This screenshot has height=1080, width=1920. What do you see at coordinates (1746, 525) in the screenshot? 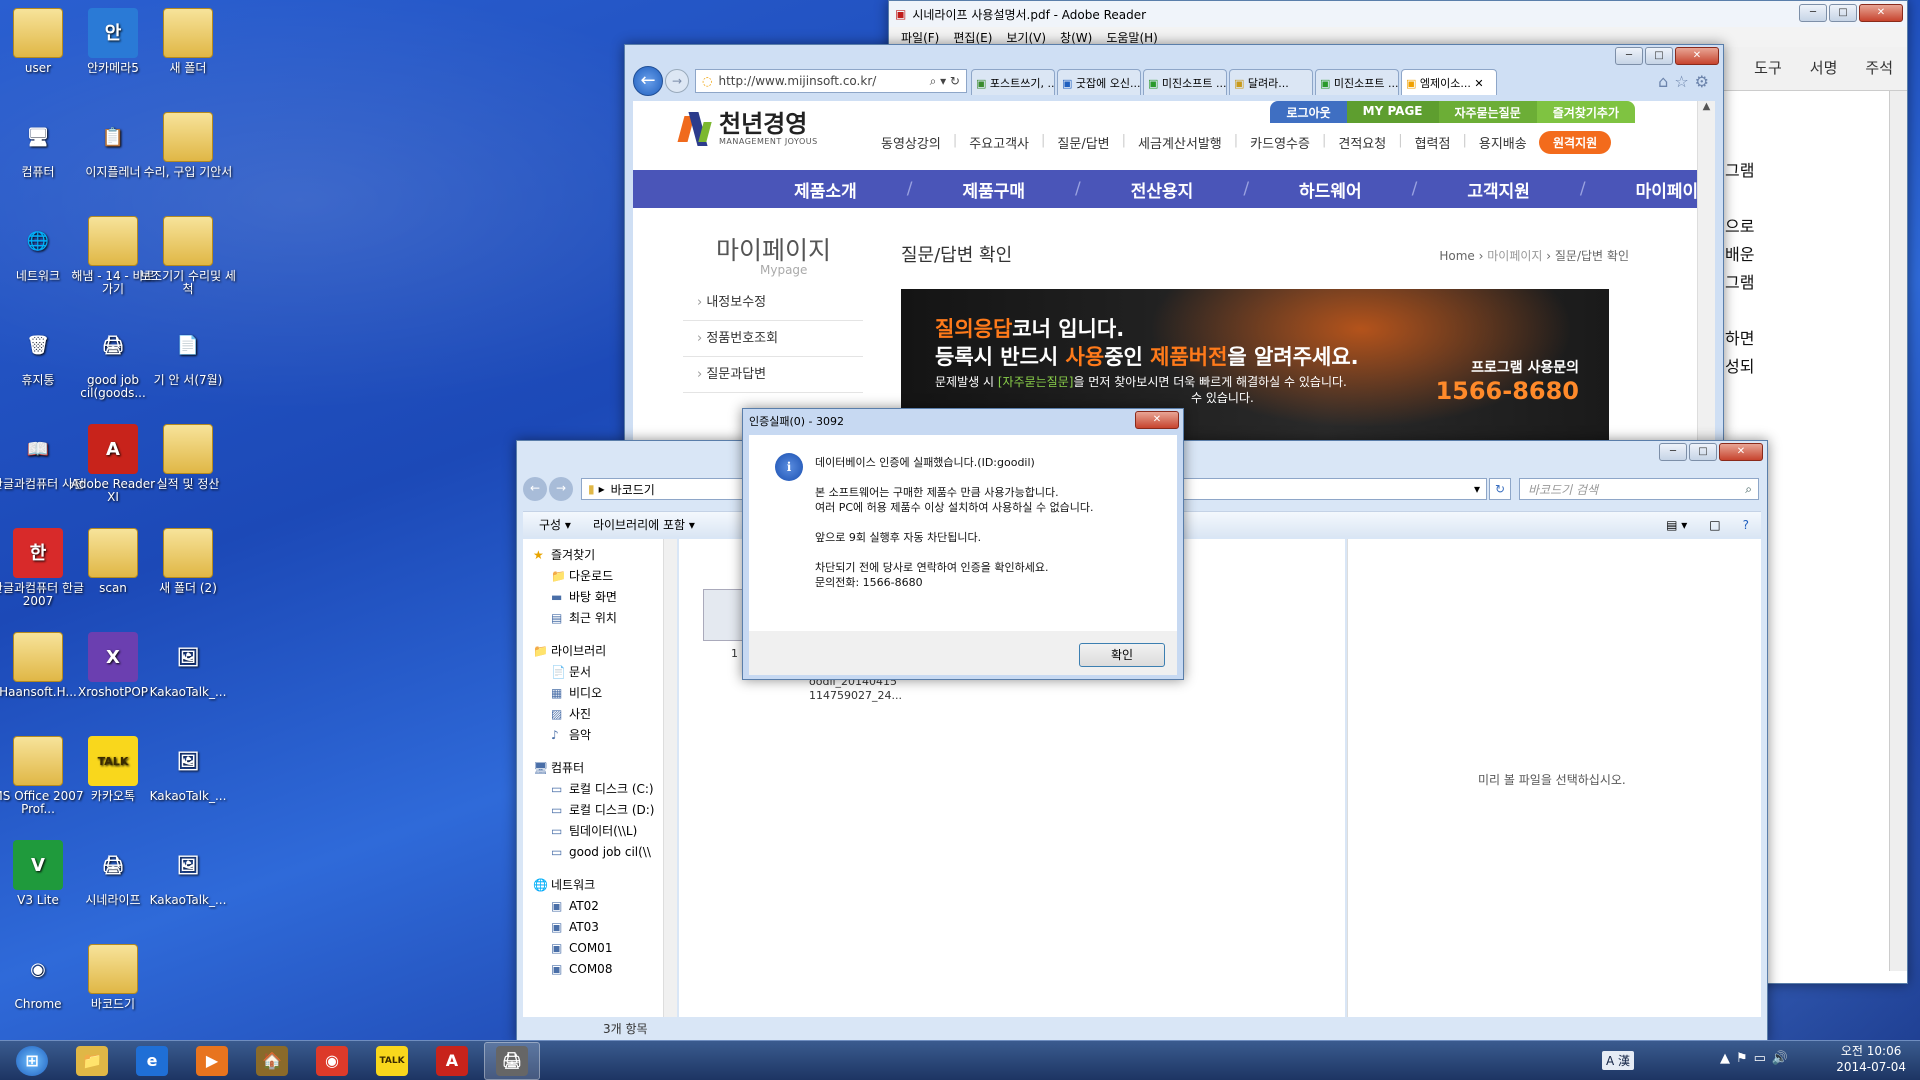
I see `help-icon: ?` at bounding box center [1746, 525].